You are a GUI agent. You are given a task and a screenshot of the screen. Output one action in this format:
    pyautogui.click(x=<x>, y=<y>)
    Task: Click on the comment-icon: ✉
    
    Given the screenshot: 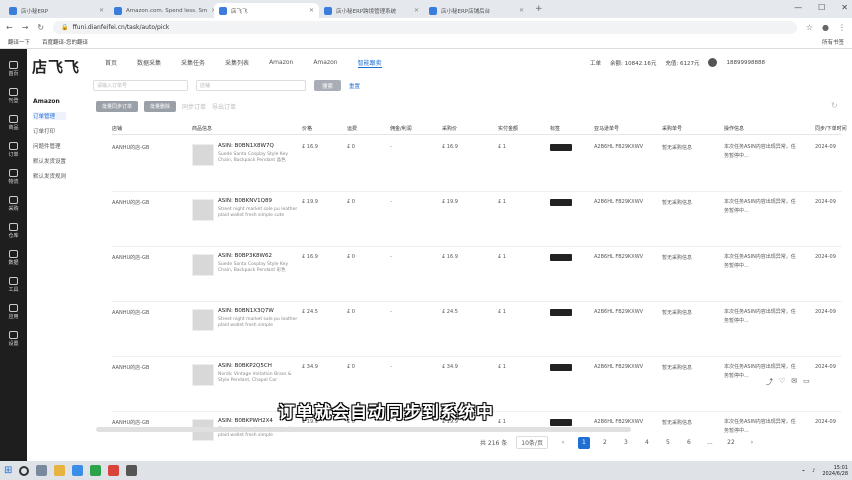 What is the action you would take?
    pyautogui.click(x=794, y=382)
    